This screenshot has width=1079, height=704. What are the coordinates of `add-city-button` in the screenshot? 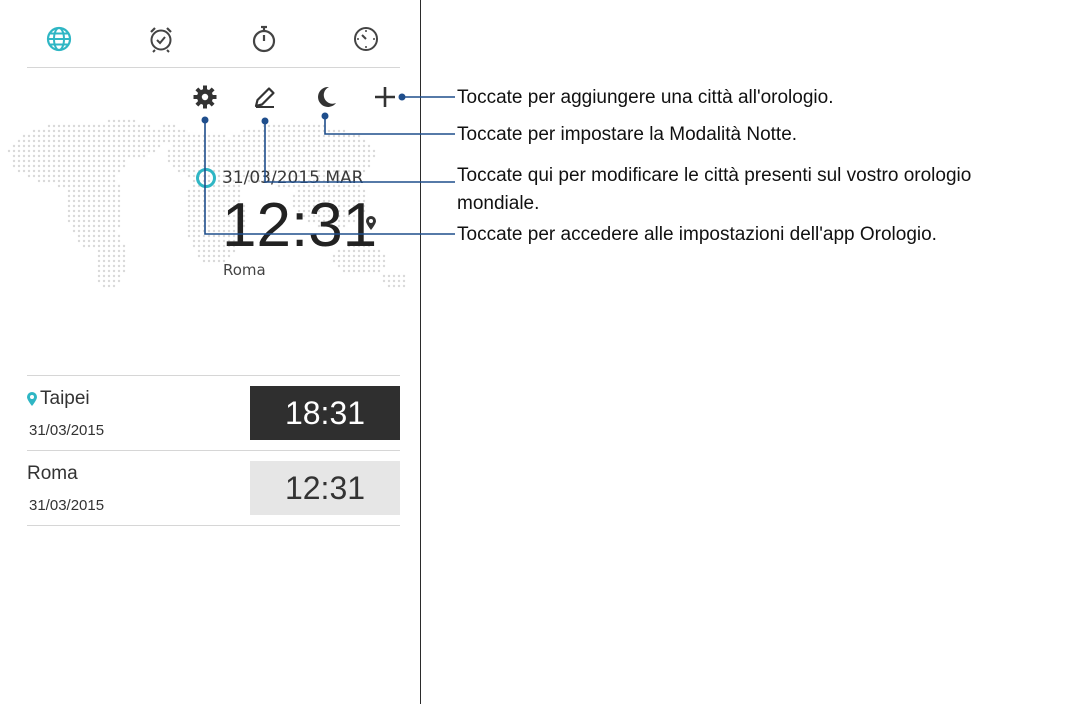 It's located at (385, 97).